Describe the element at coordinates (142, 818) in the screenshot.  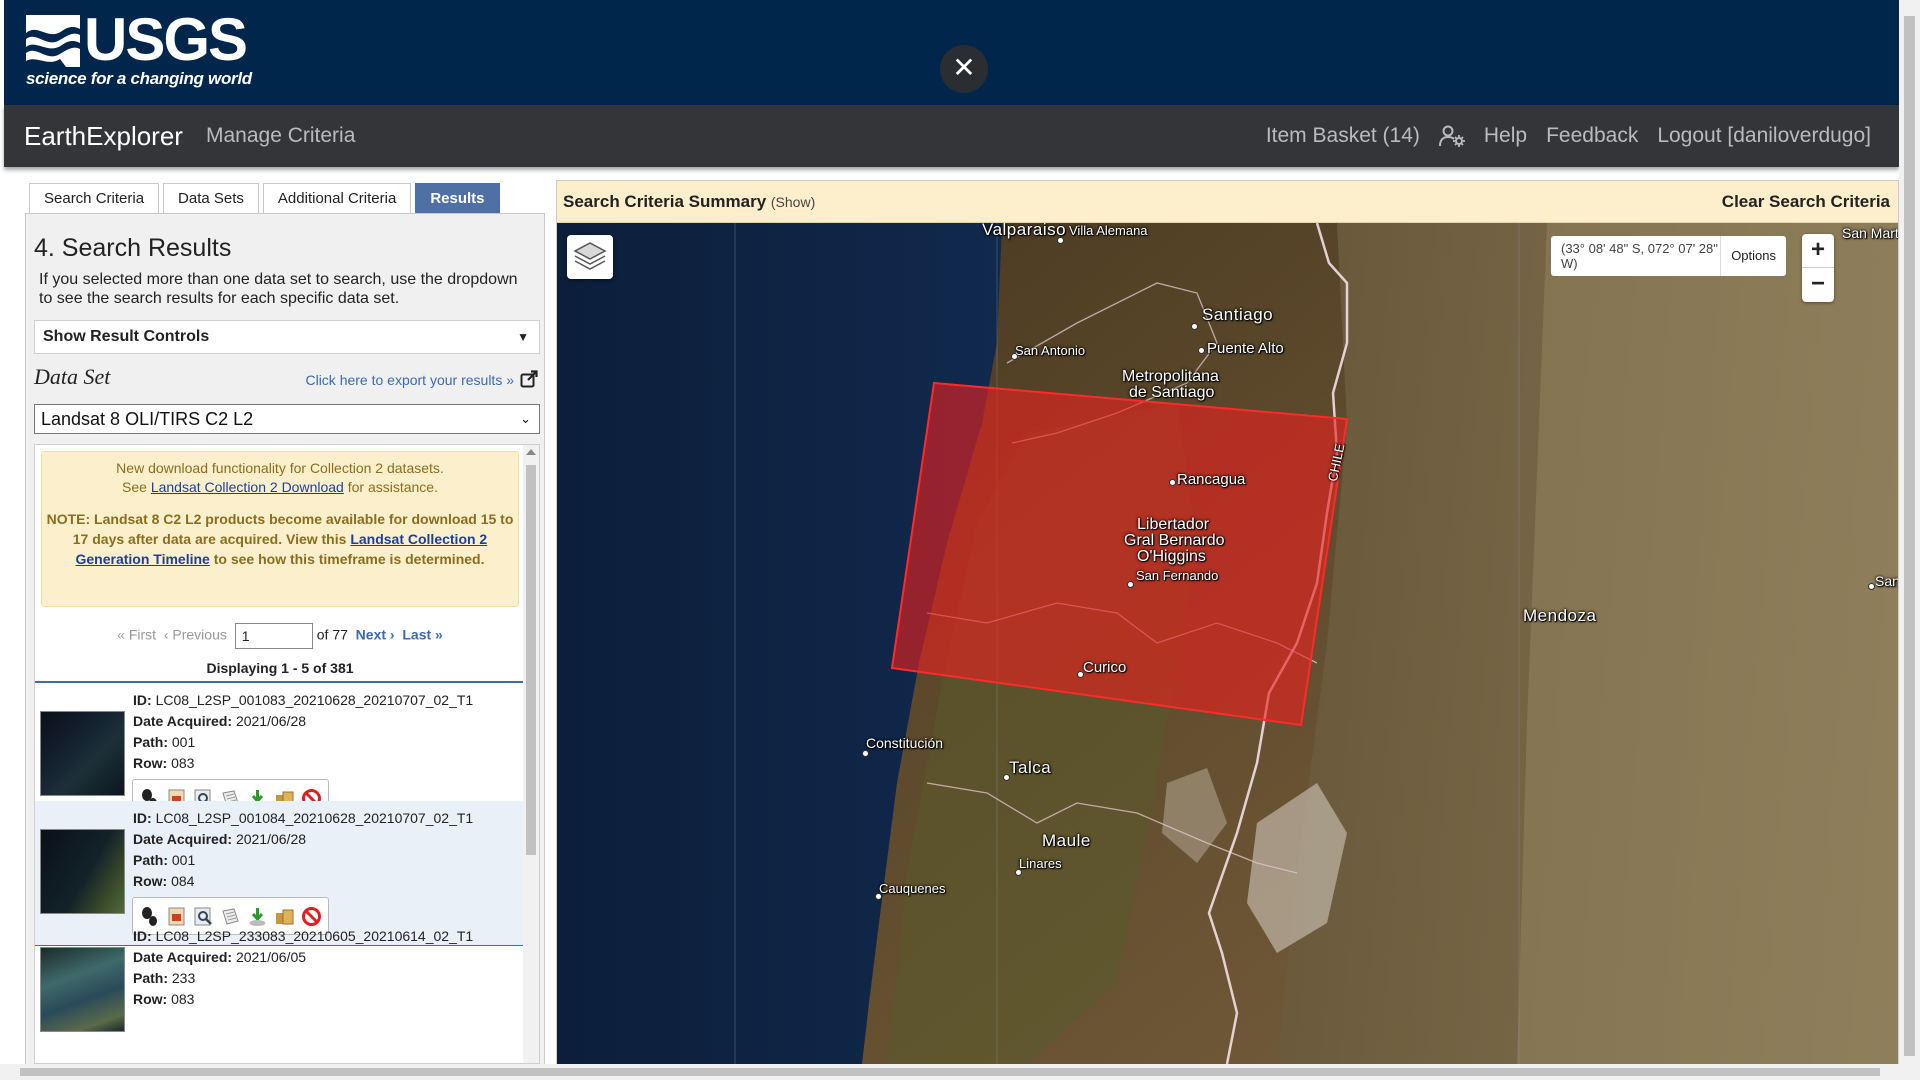
I see `id-label: ID:` at that location.